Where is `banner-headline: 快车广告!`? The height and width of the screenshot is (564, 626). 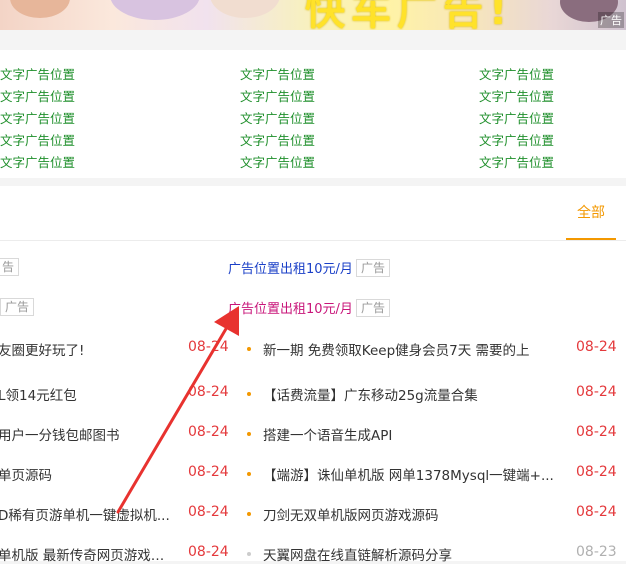
banner-headline: 快车广告! is located at coordinates (409, 15).